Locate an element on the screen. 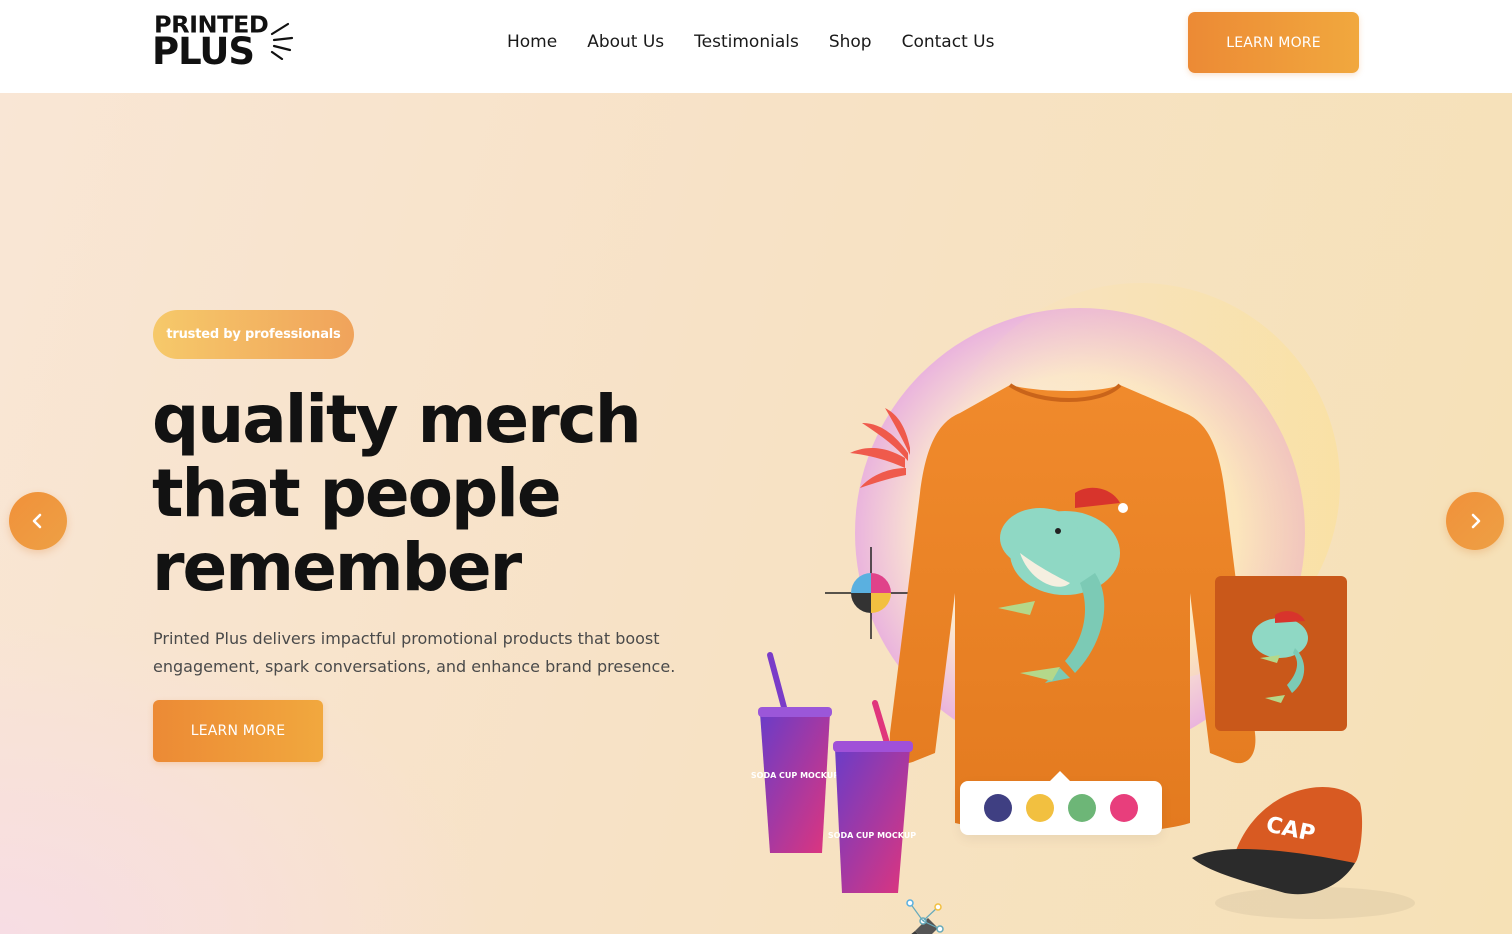 This screenshot has height=934, width=1512. cap-product: CAP is located at coordinates (1303, 853).